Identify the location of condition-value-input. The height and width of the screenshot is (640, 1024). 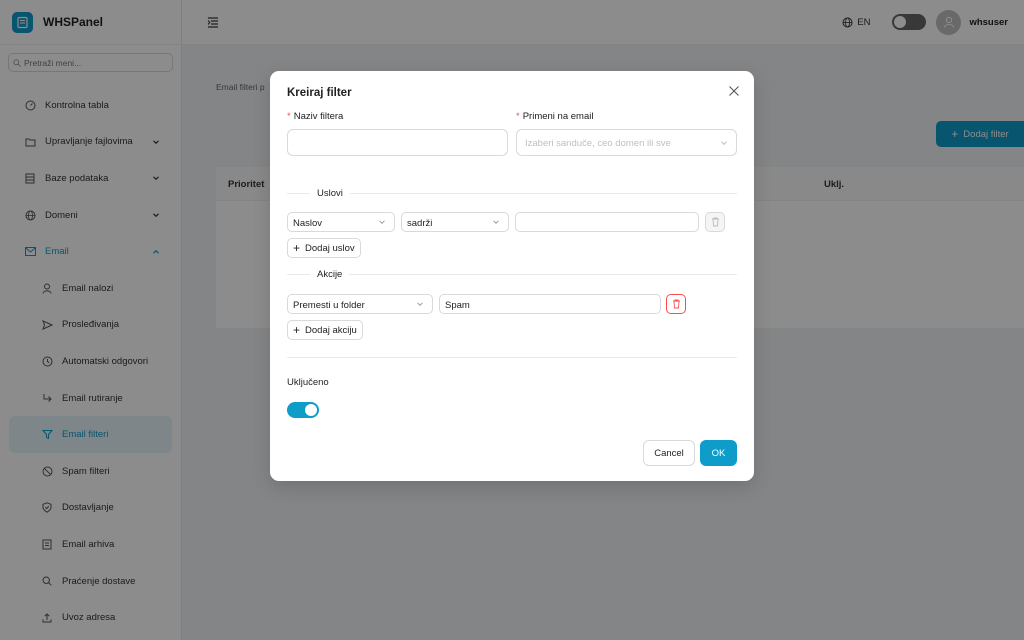
(607, 222).